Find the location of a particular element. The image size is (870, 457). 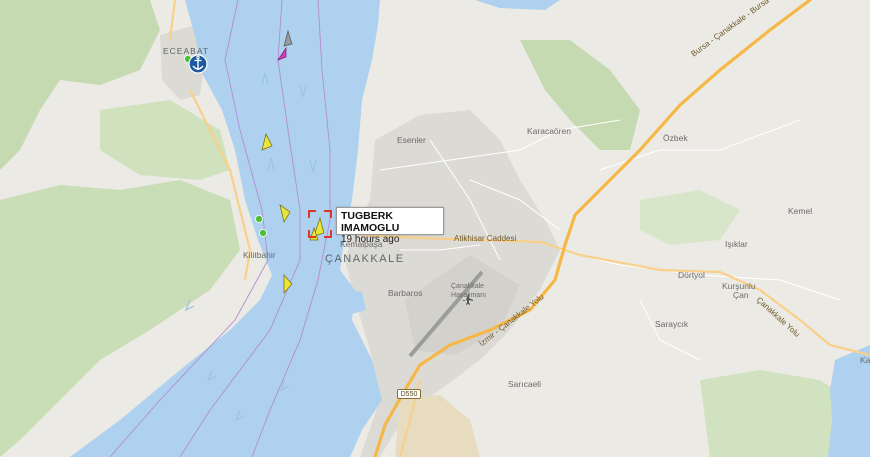

place-label-can: Çan is located at coordinates (741, 295).